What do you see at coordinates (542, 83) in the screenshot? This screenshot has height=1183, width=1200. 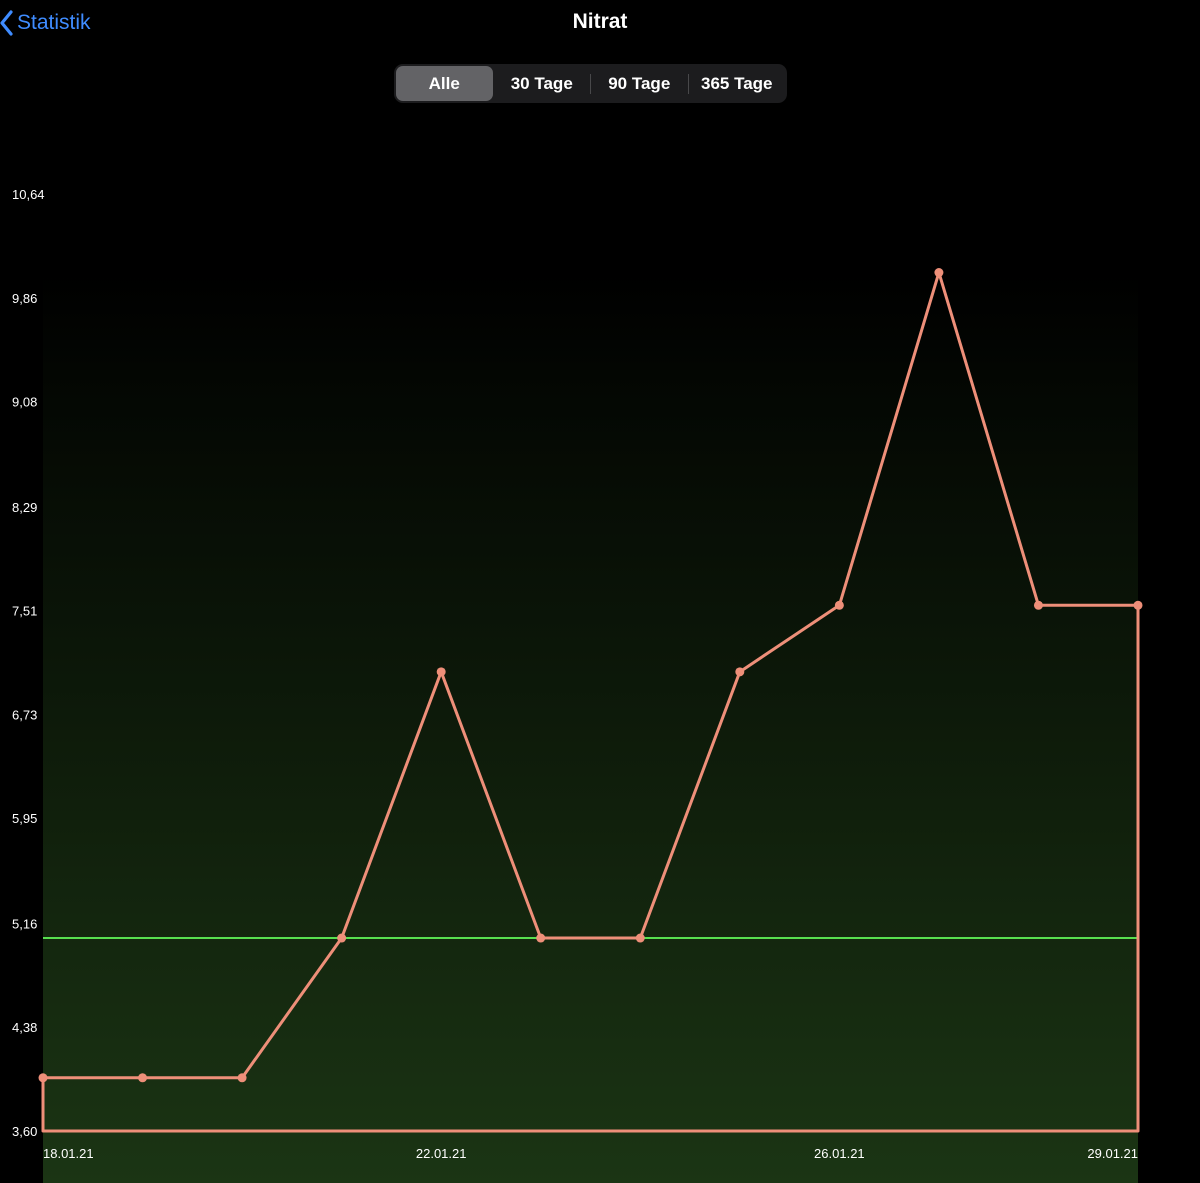 I see `range-option-30-days: 30 Tage` at bounding box center [542, 83].